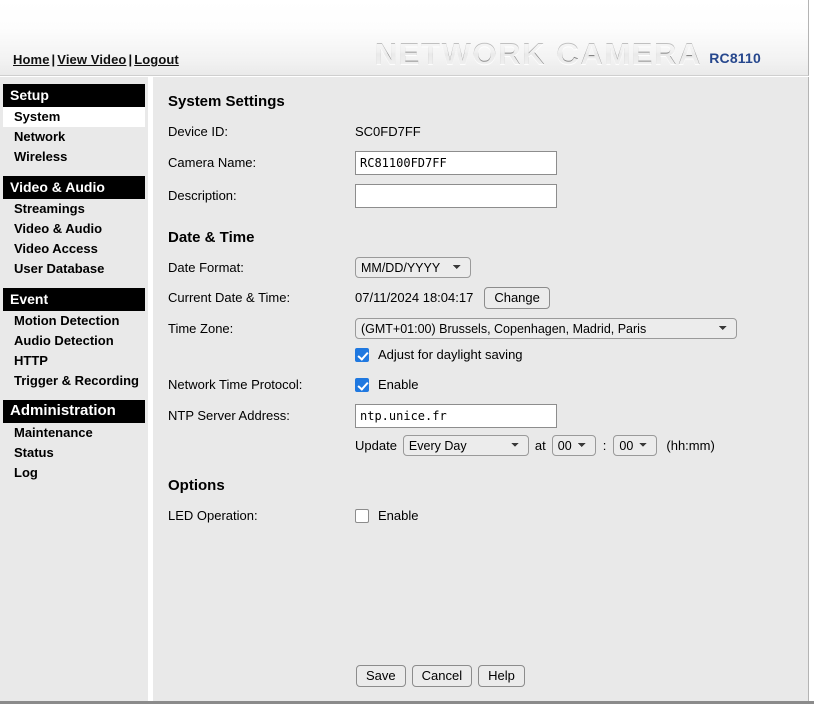 Image resolution: width=814 pixels, height=706 pixels. Describe the element at coordinates (381, 676) in the screenshot. I see `save-button: Save` at that location.